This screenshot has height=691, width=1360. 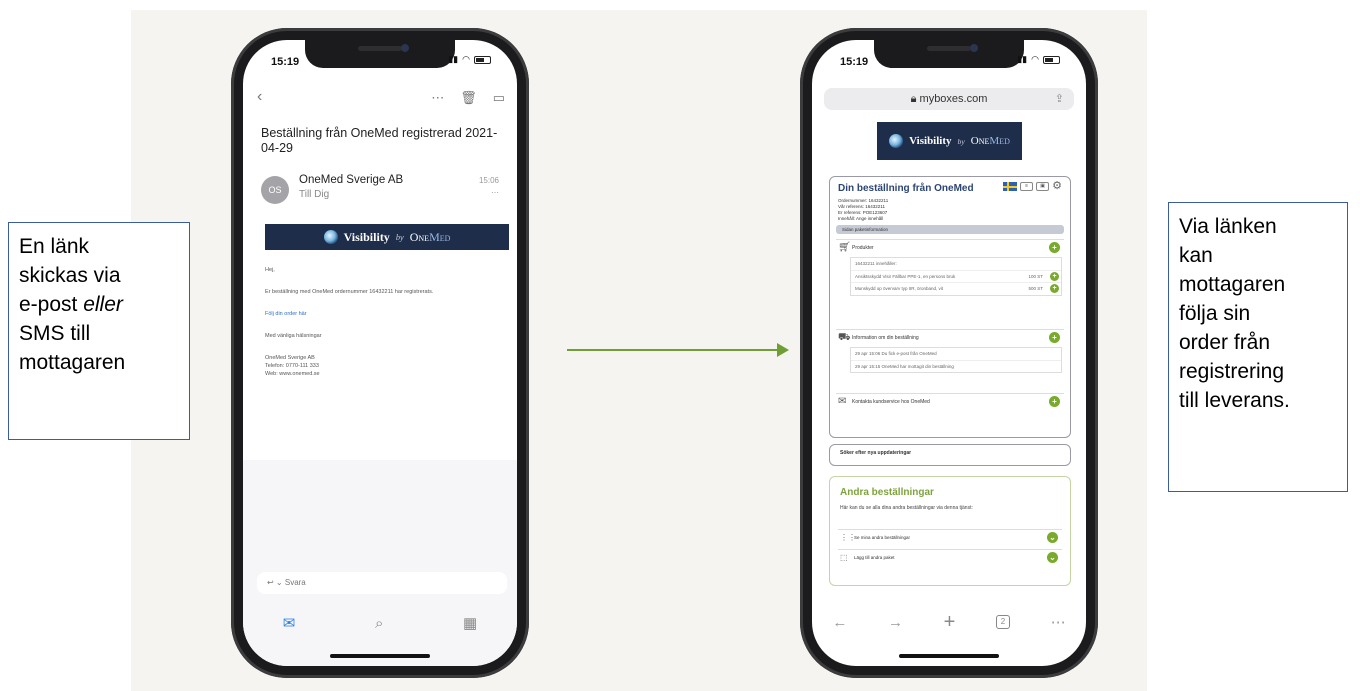 I want to click on search-icon: ⌕, so click(x=379, y=623).